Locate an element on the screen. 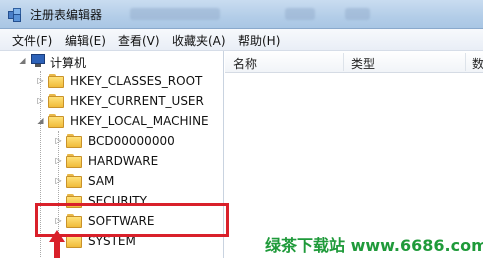  list-header: 名称 类型 数 is located at coordinates (354, 62).